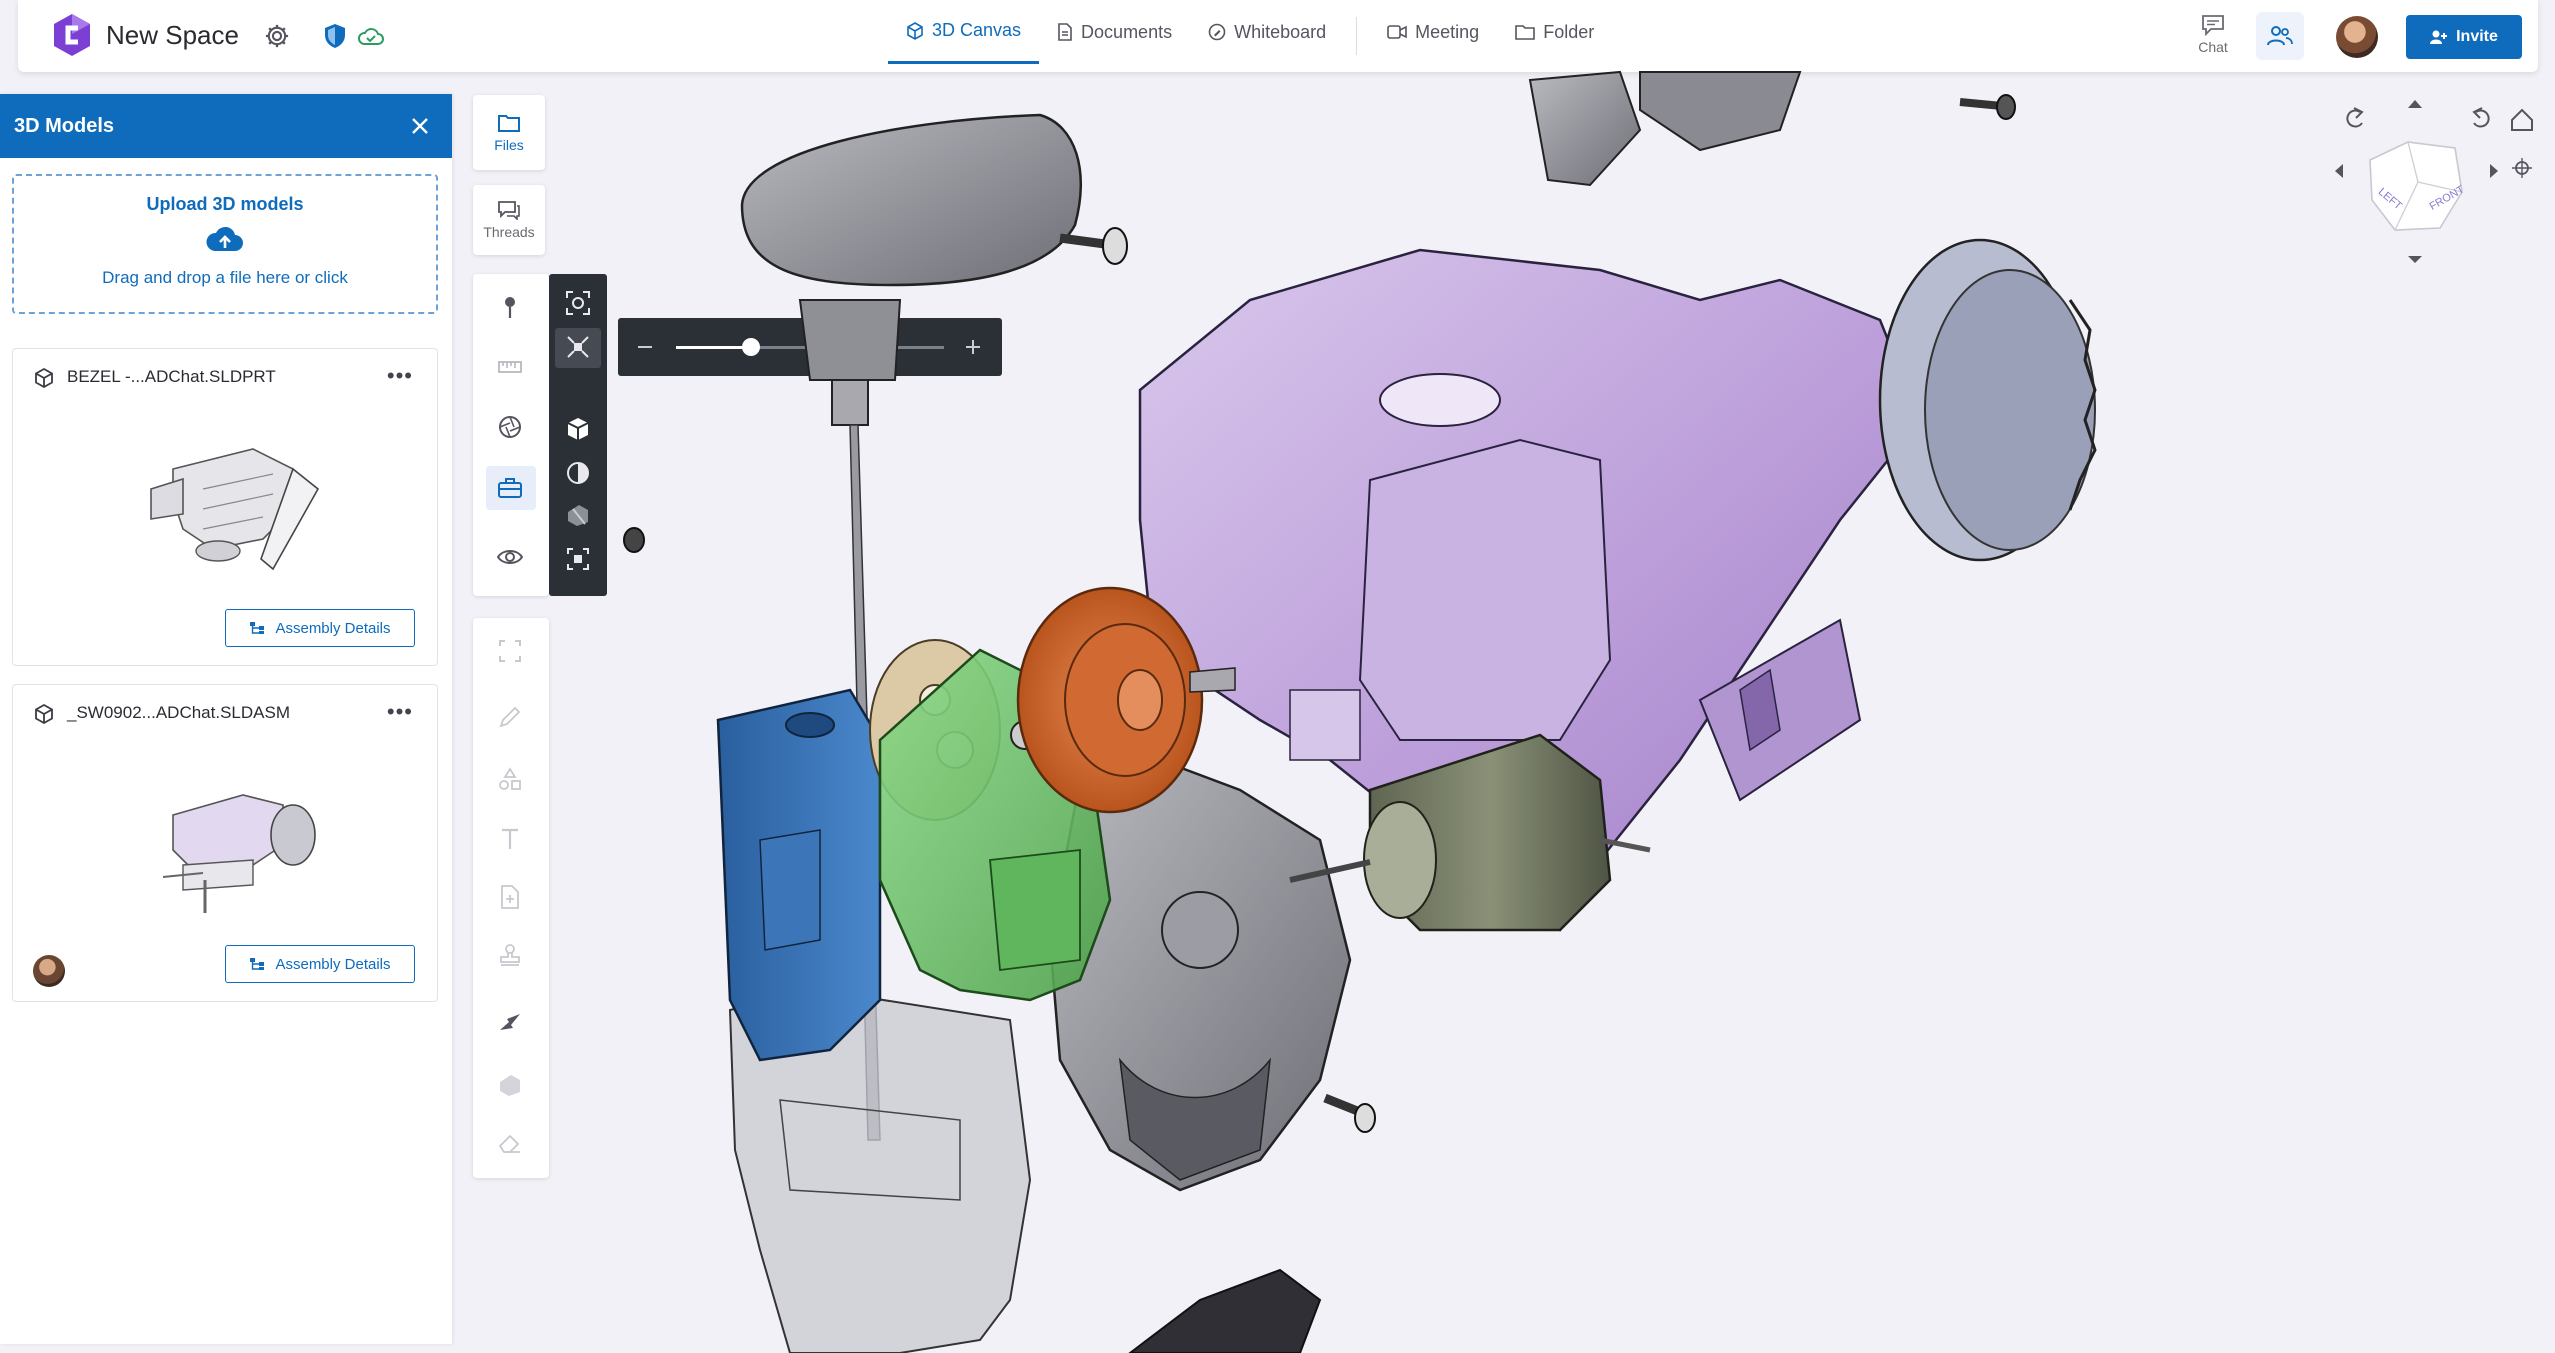 The image size is (2555, 1353). What do you see at coordinates (1212, 680) in the screenshot?
I see `gear-pin` at bounding box center [1212, 680].